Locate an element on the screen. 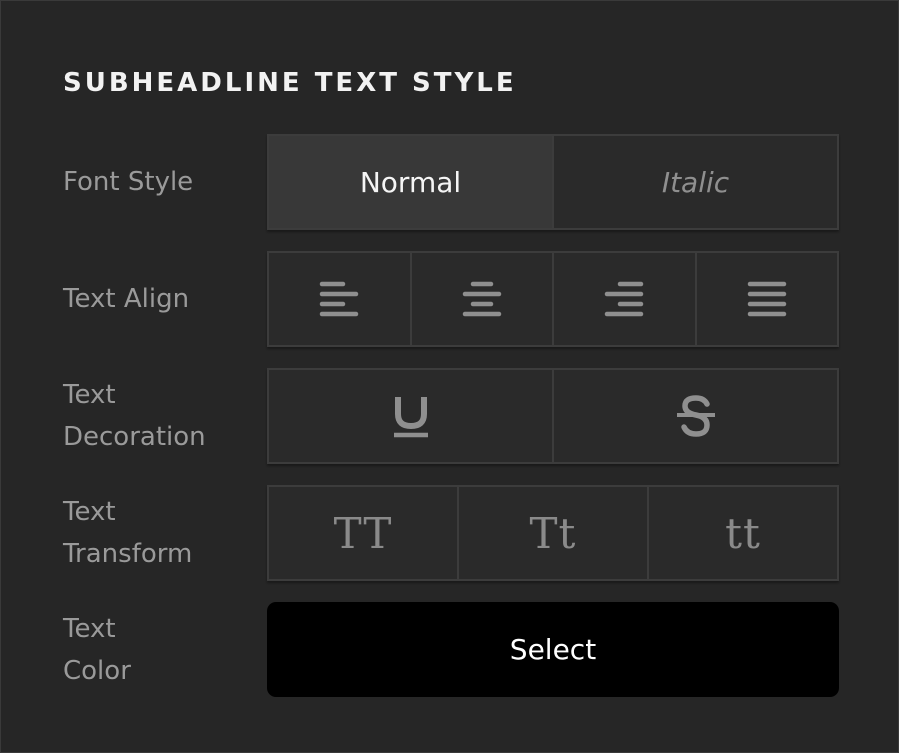 This screenshot has width=899, height=753. underline-button is located at coordinates (411, 416).